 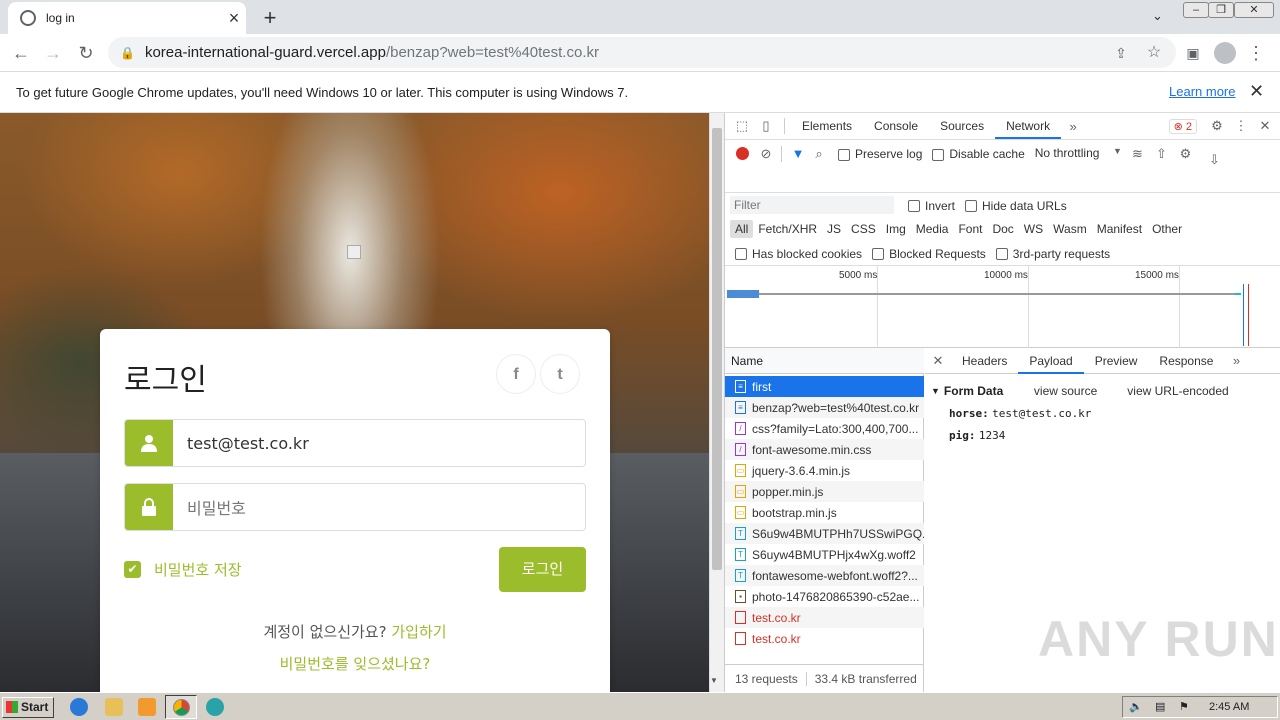 What do you see at coordinates (1028, 126) in the screenshot?
I see `tab-network: Network` at bounding box center [1028, 126].